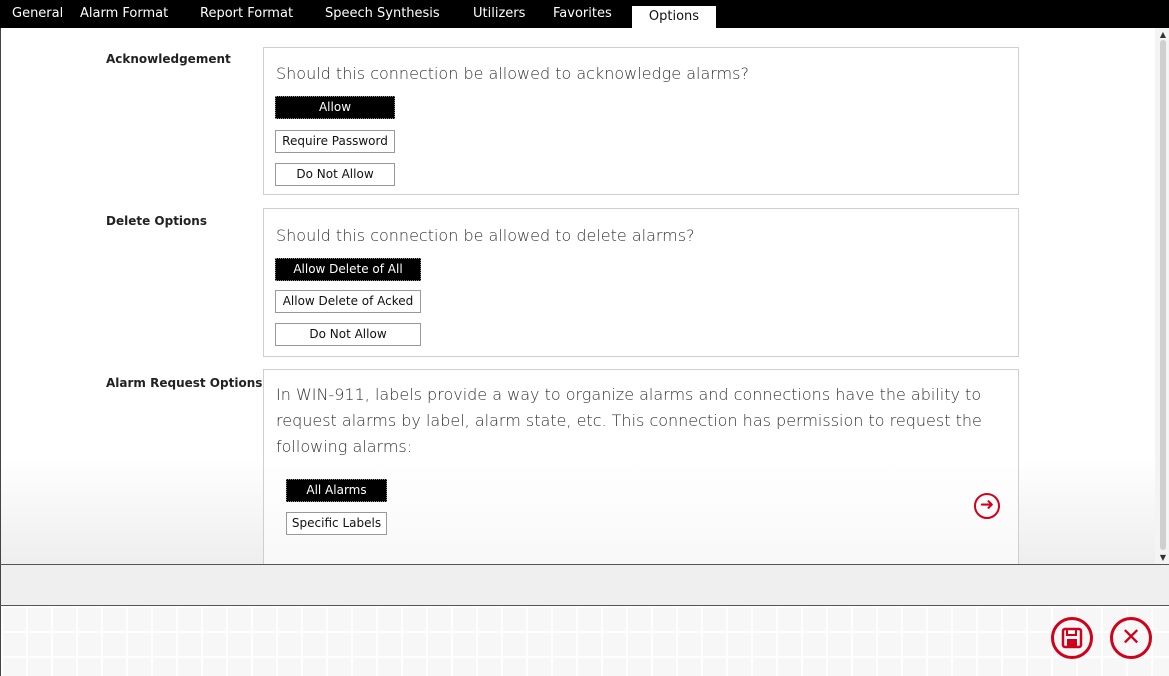  I want to click on alarm-request-options-label: Alarm Request Options, so click(184, 383).